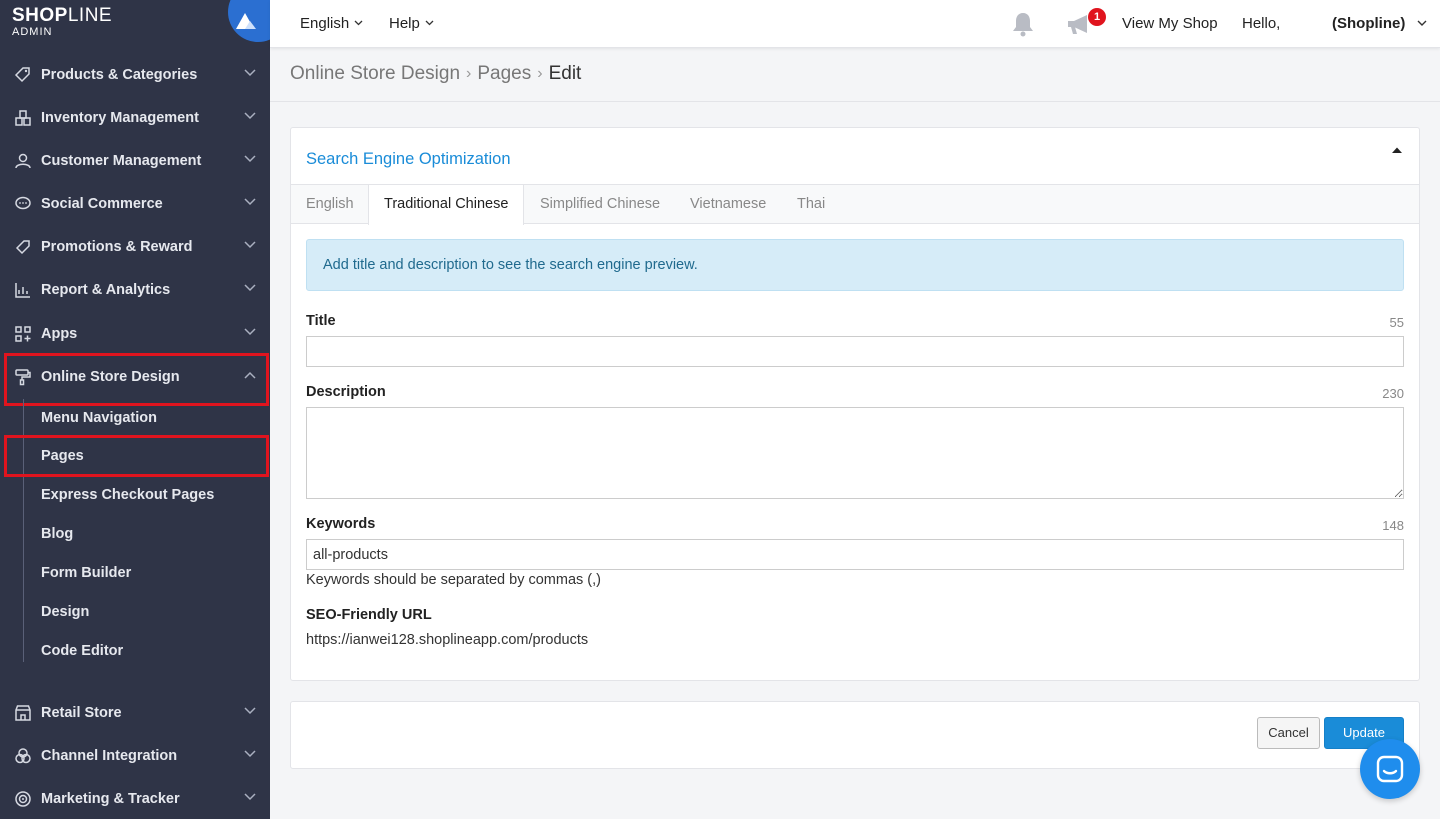  Describe the element at coordinates (135, 334) in the screenshot. I see `nav-apps: Apps` at that location.